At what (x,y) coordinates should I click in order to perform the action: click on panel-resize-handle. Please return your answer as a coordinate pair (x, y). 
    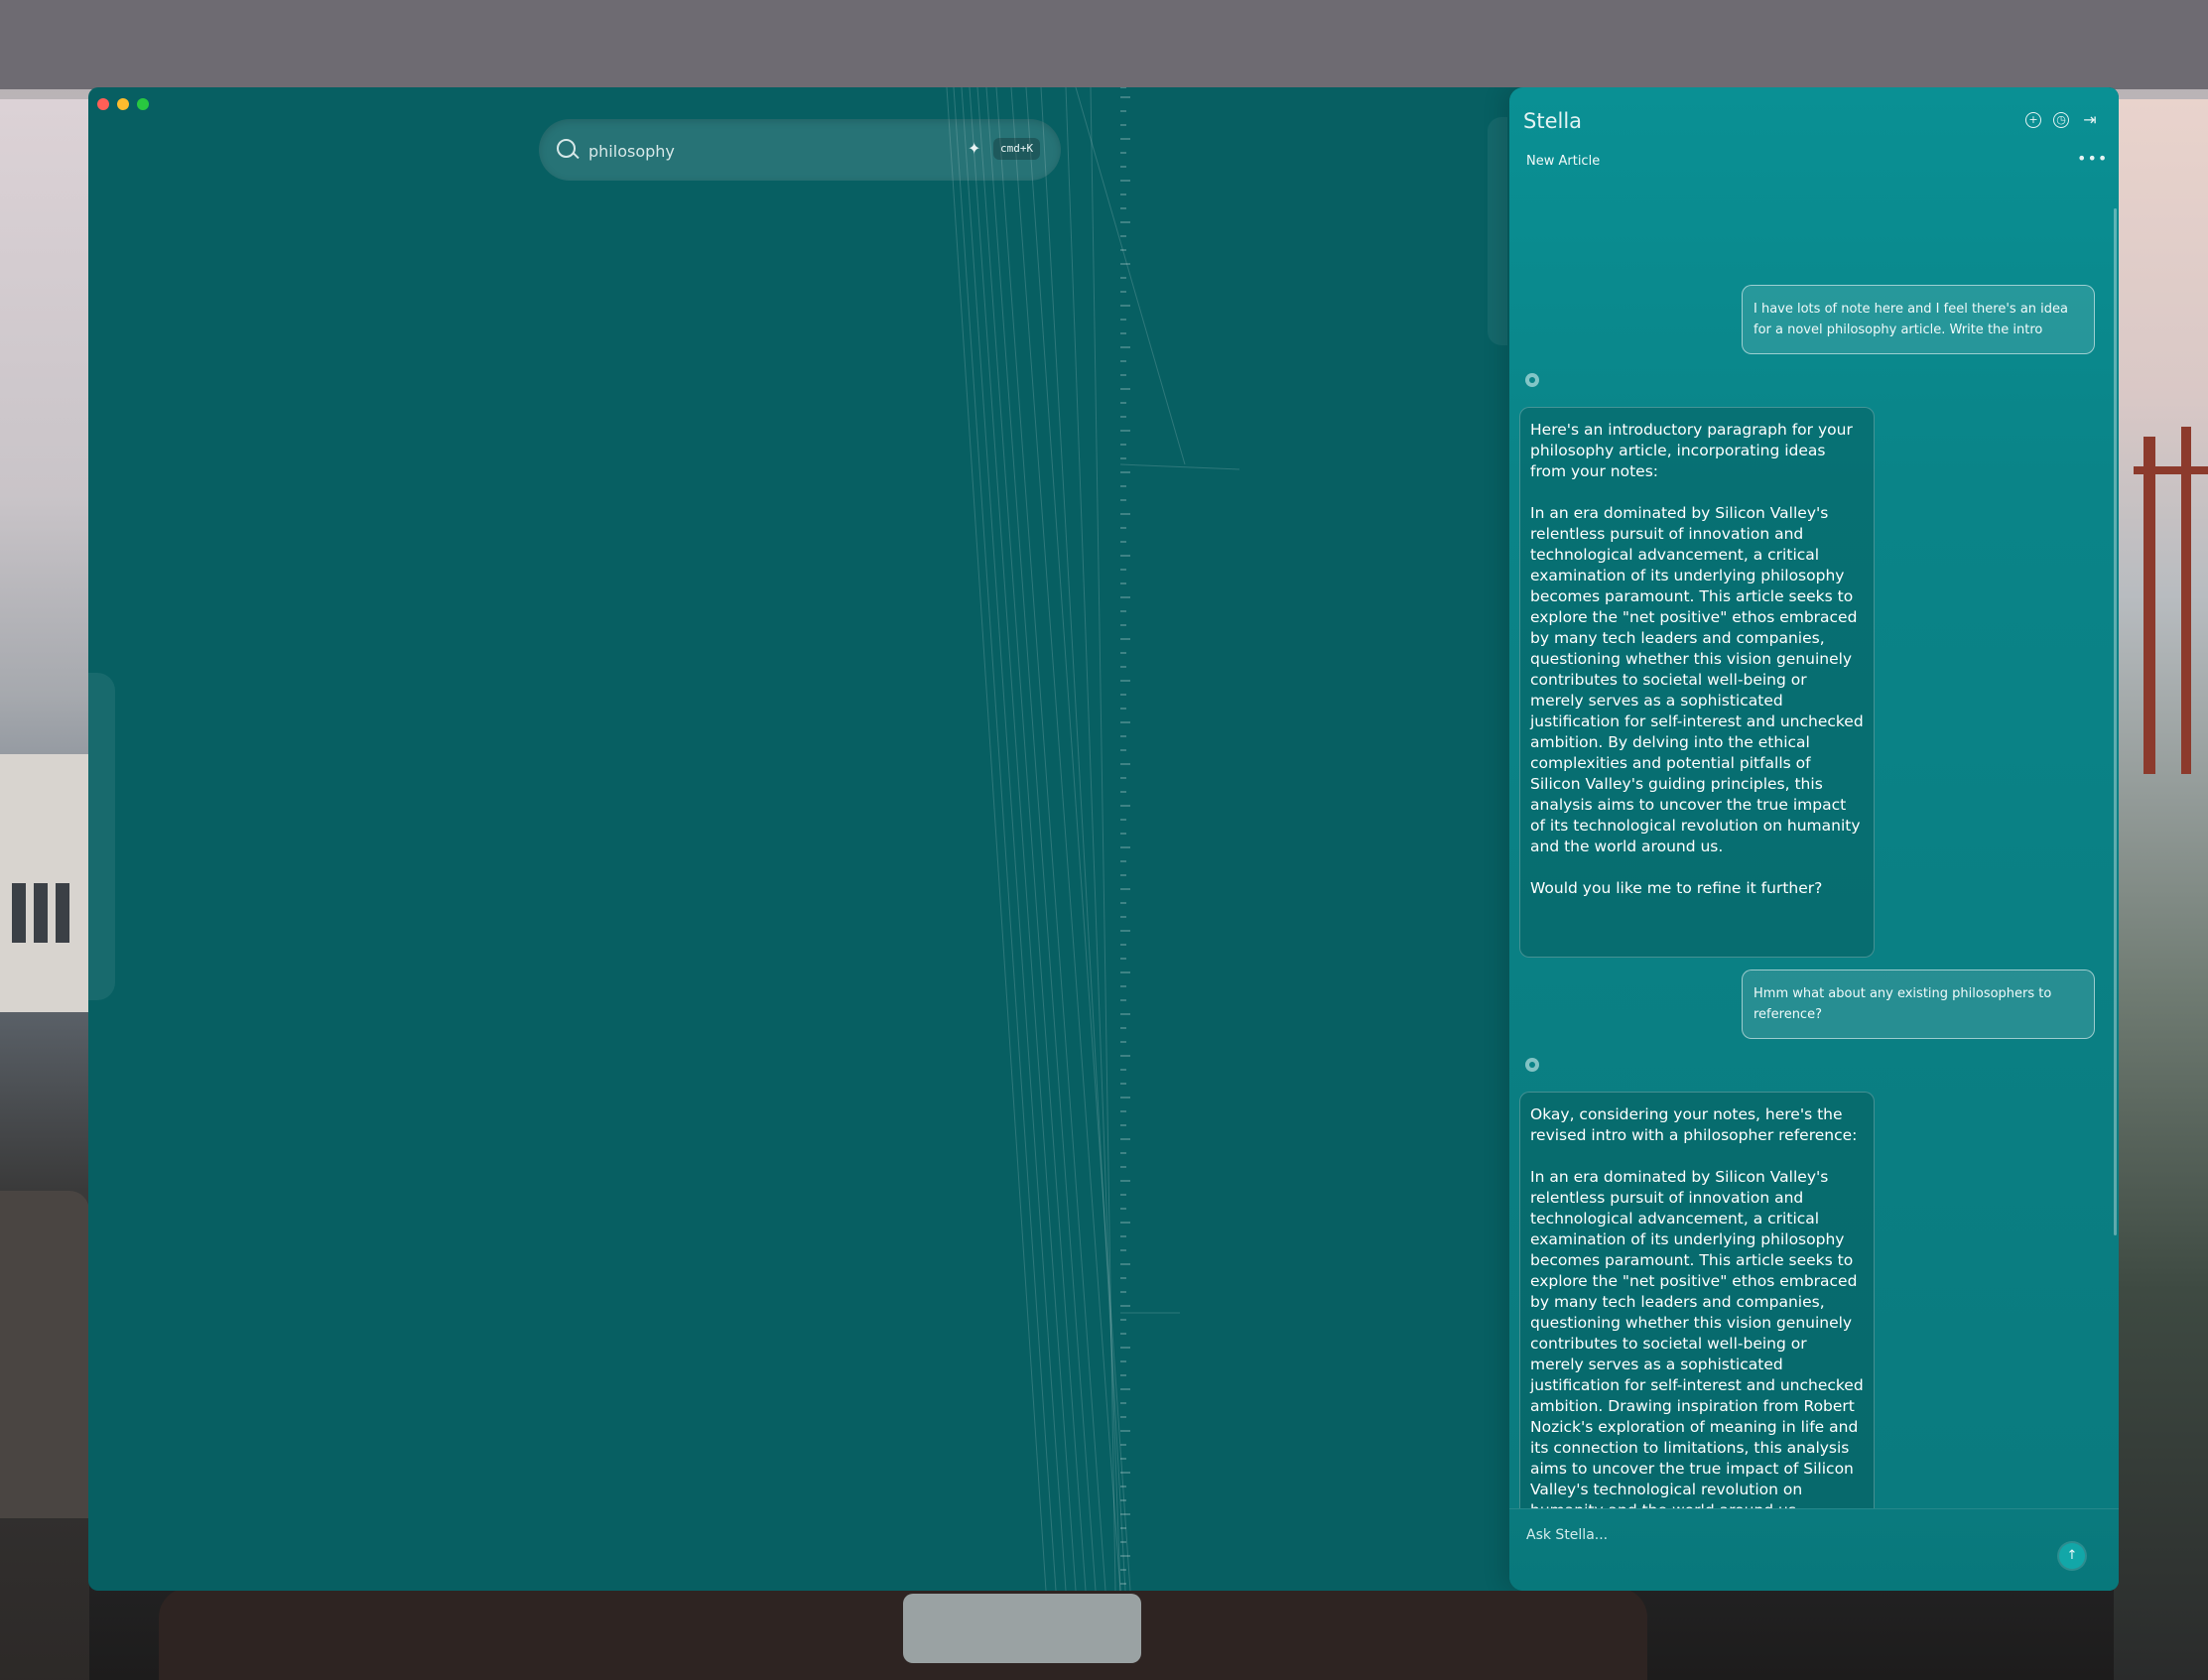
    Looking at the image, I should click on (1497, 231).